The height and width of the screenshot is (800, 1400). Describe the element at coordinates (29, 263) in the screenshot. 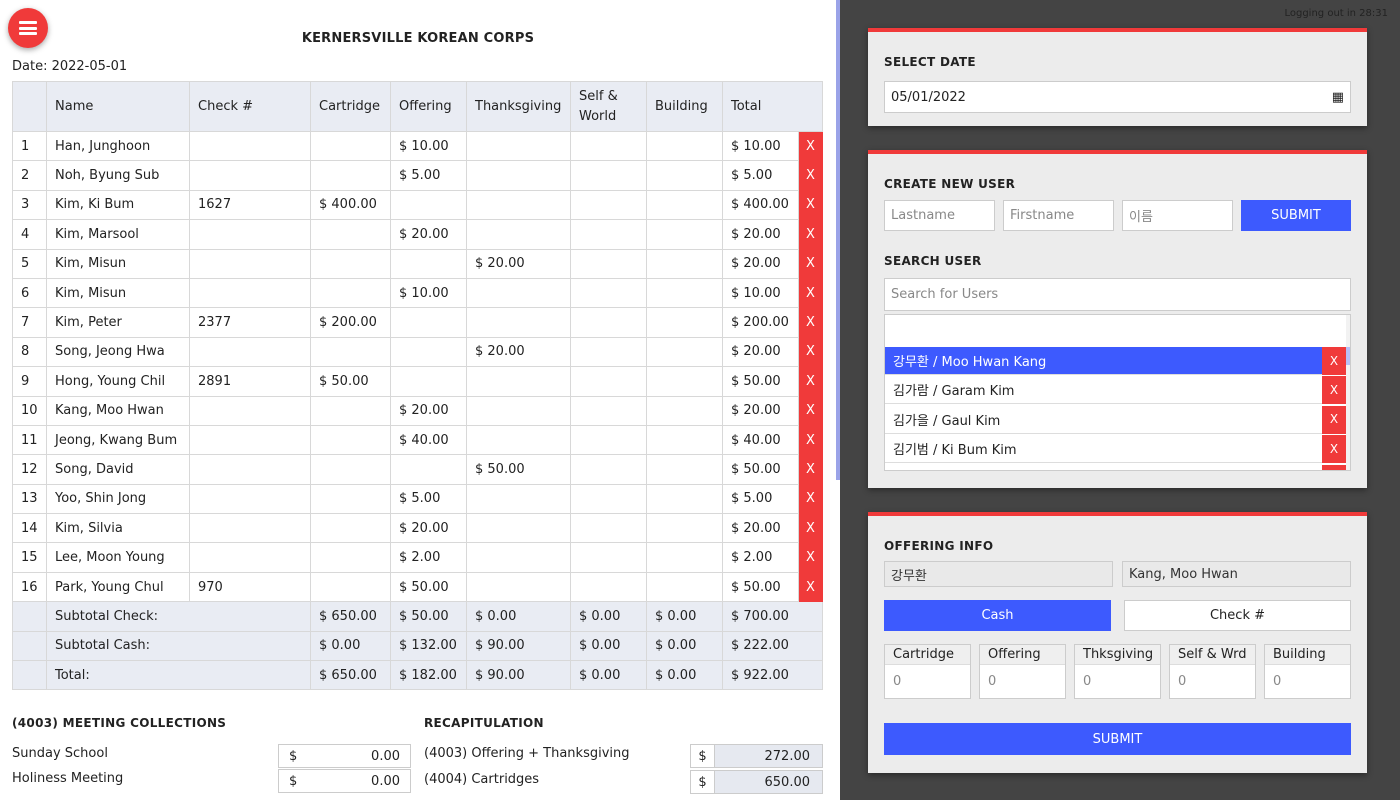

I see `row-index: 5` at that location.